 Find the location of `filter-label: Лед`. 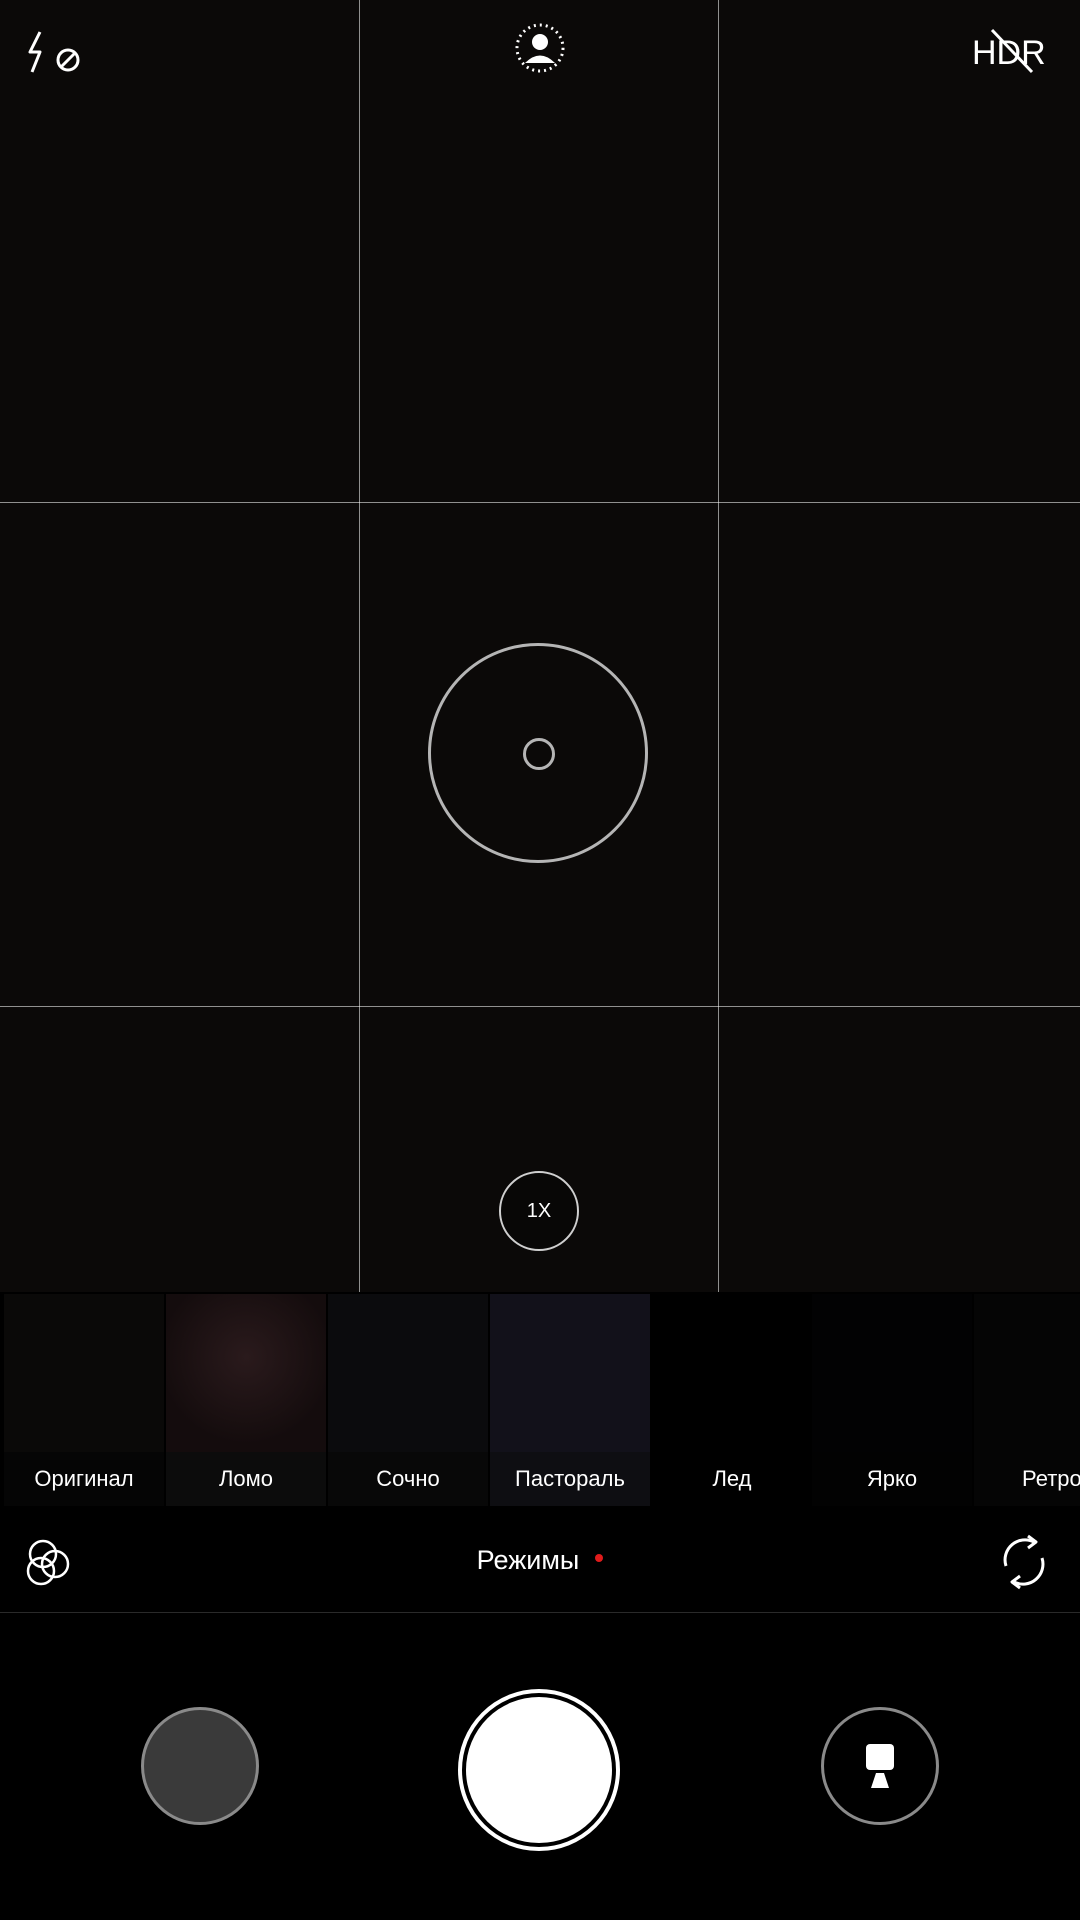

filter-label: Лед is located at coordinates (732, 1479).